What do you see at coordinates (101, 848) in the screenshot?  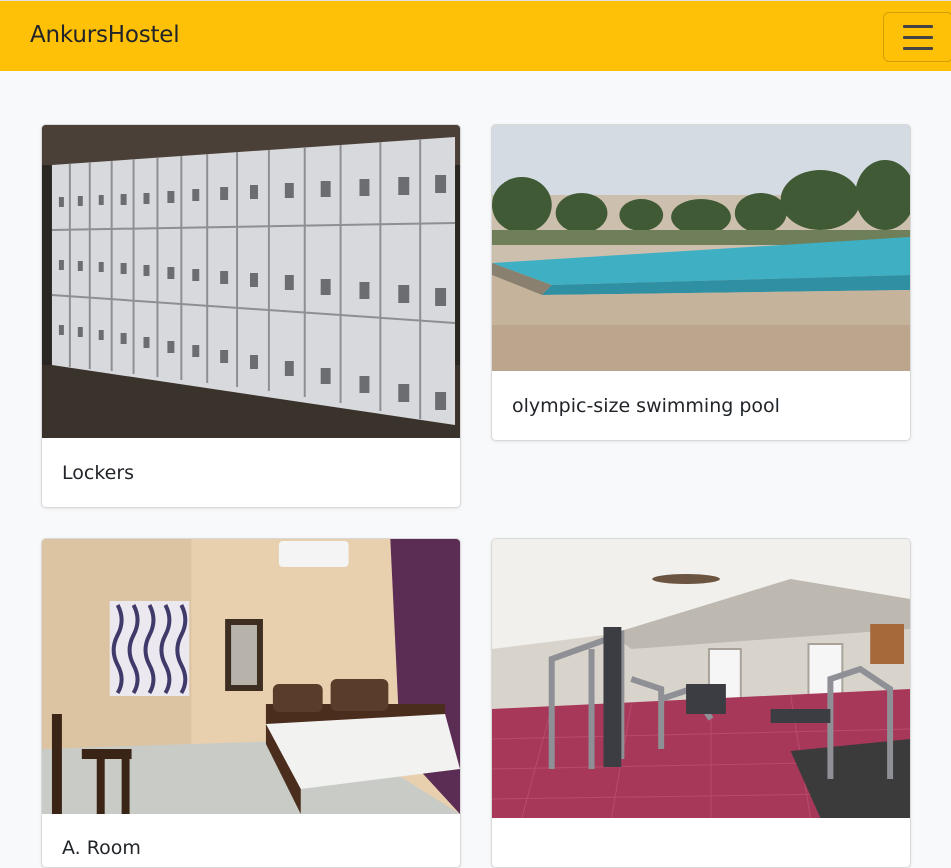 I see `card-title: A. Room` at bounding box center [101, 848].